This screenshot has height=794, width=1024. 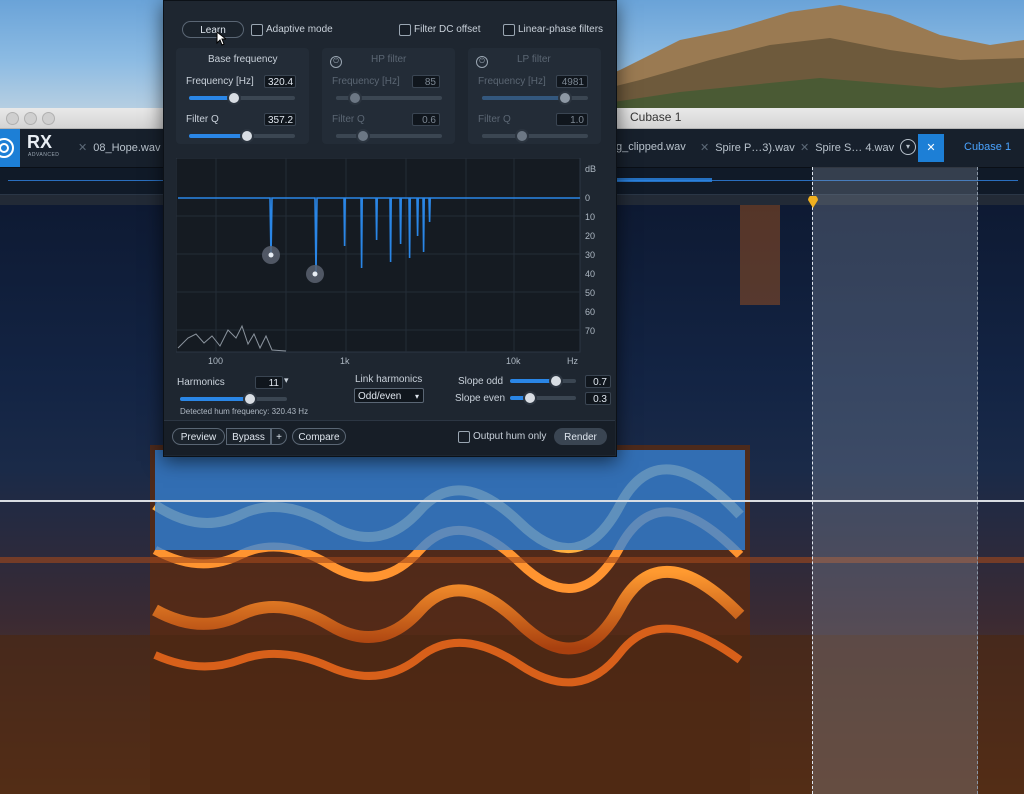 I want to click on x-unit-label: Hz, so click(x=572, y=361).